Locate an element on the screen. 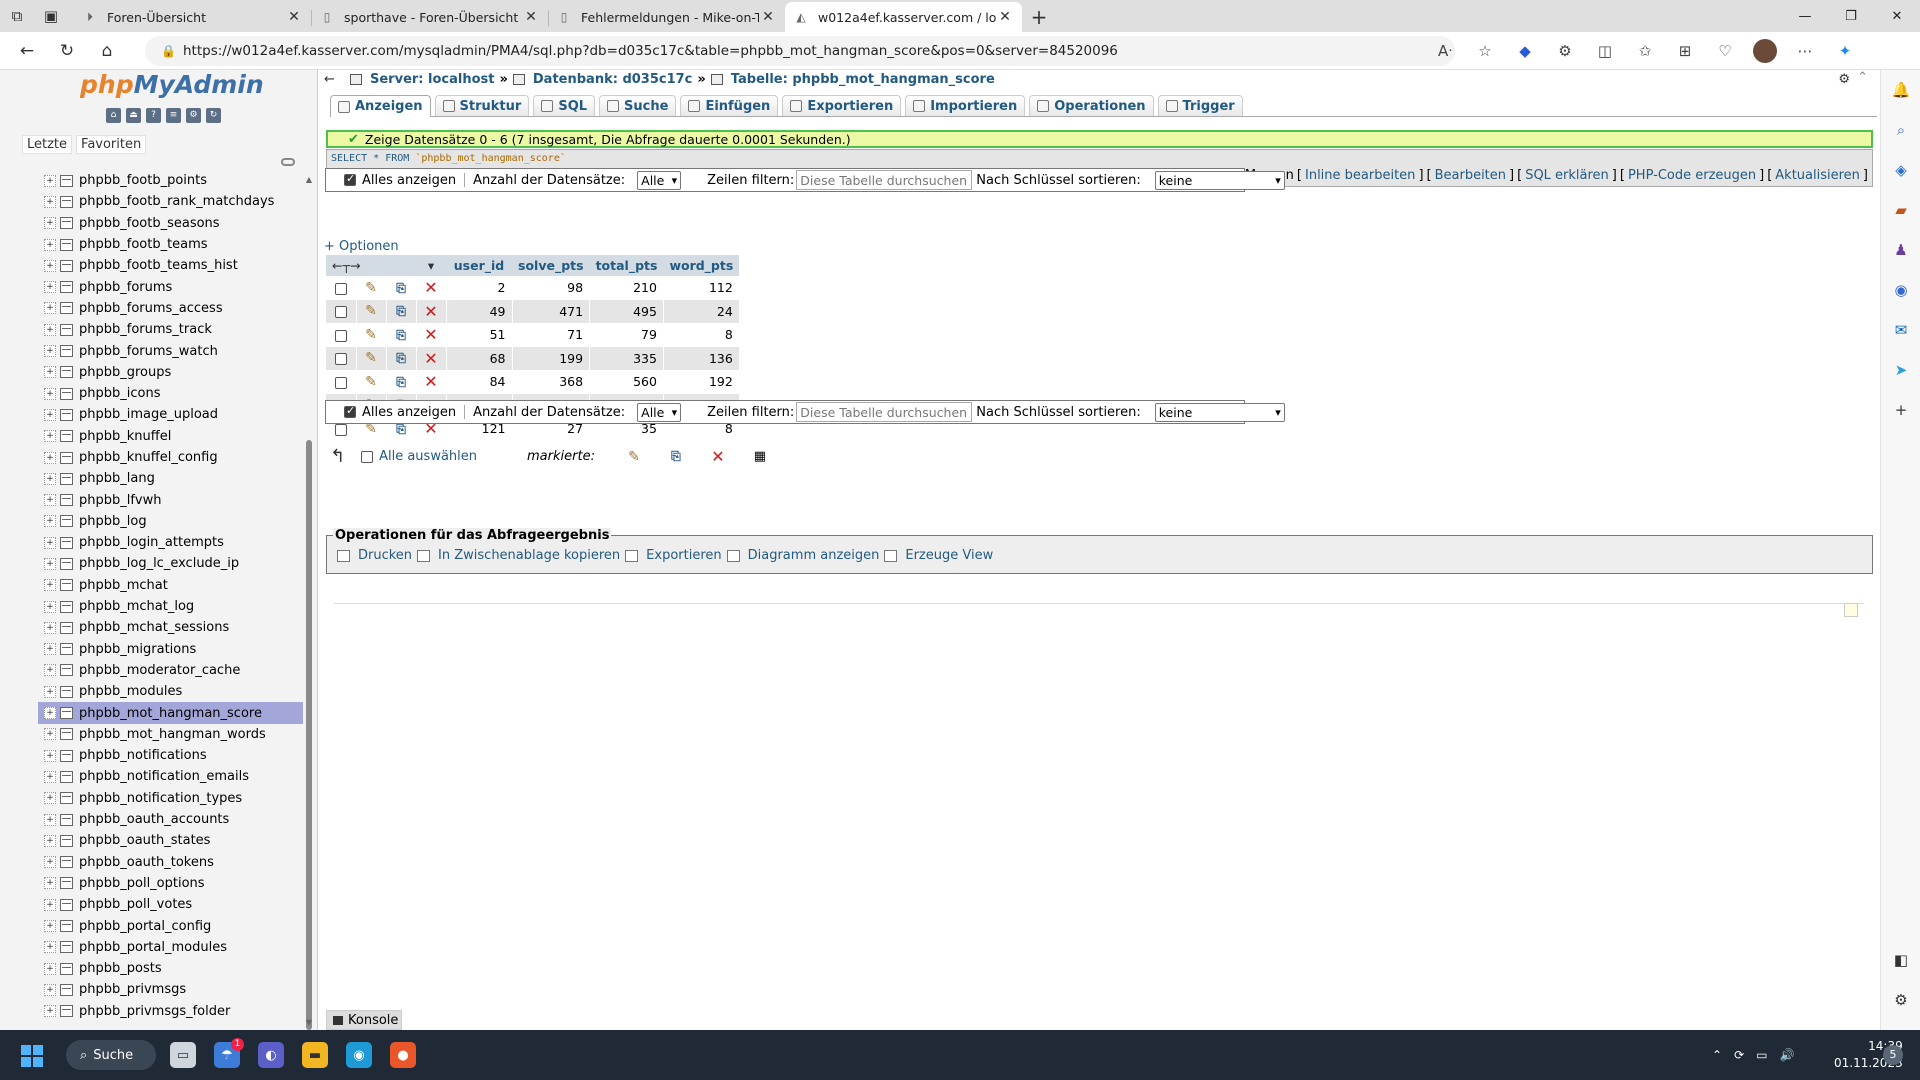 The width and height of the screenshot is (1920, 1080). query-op-link: SQL erklären is located at coordinates (1567, 175).